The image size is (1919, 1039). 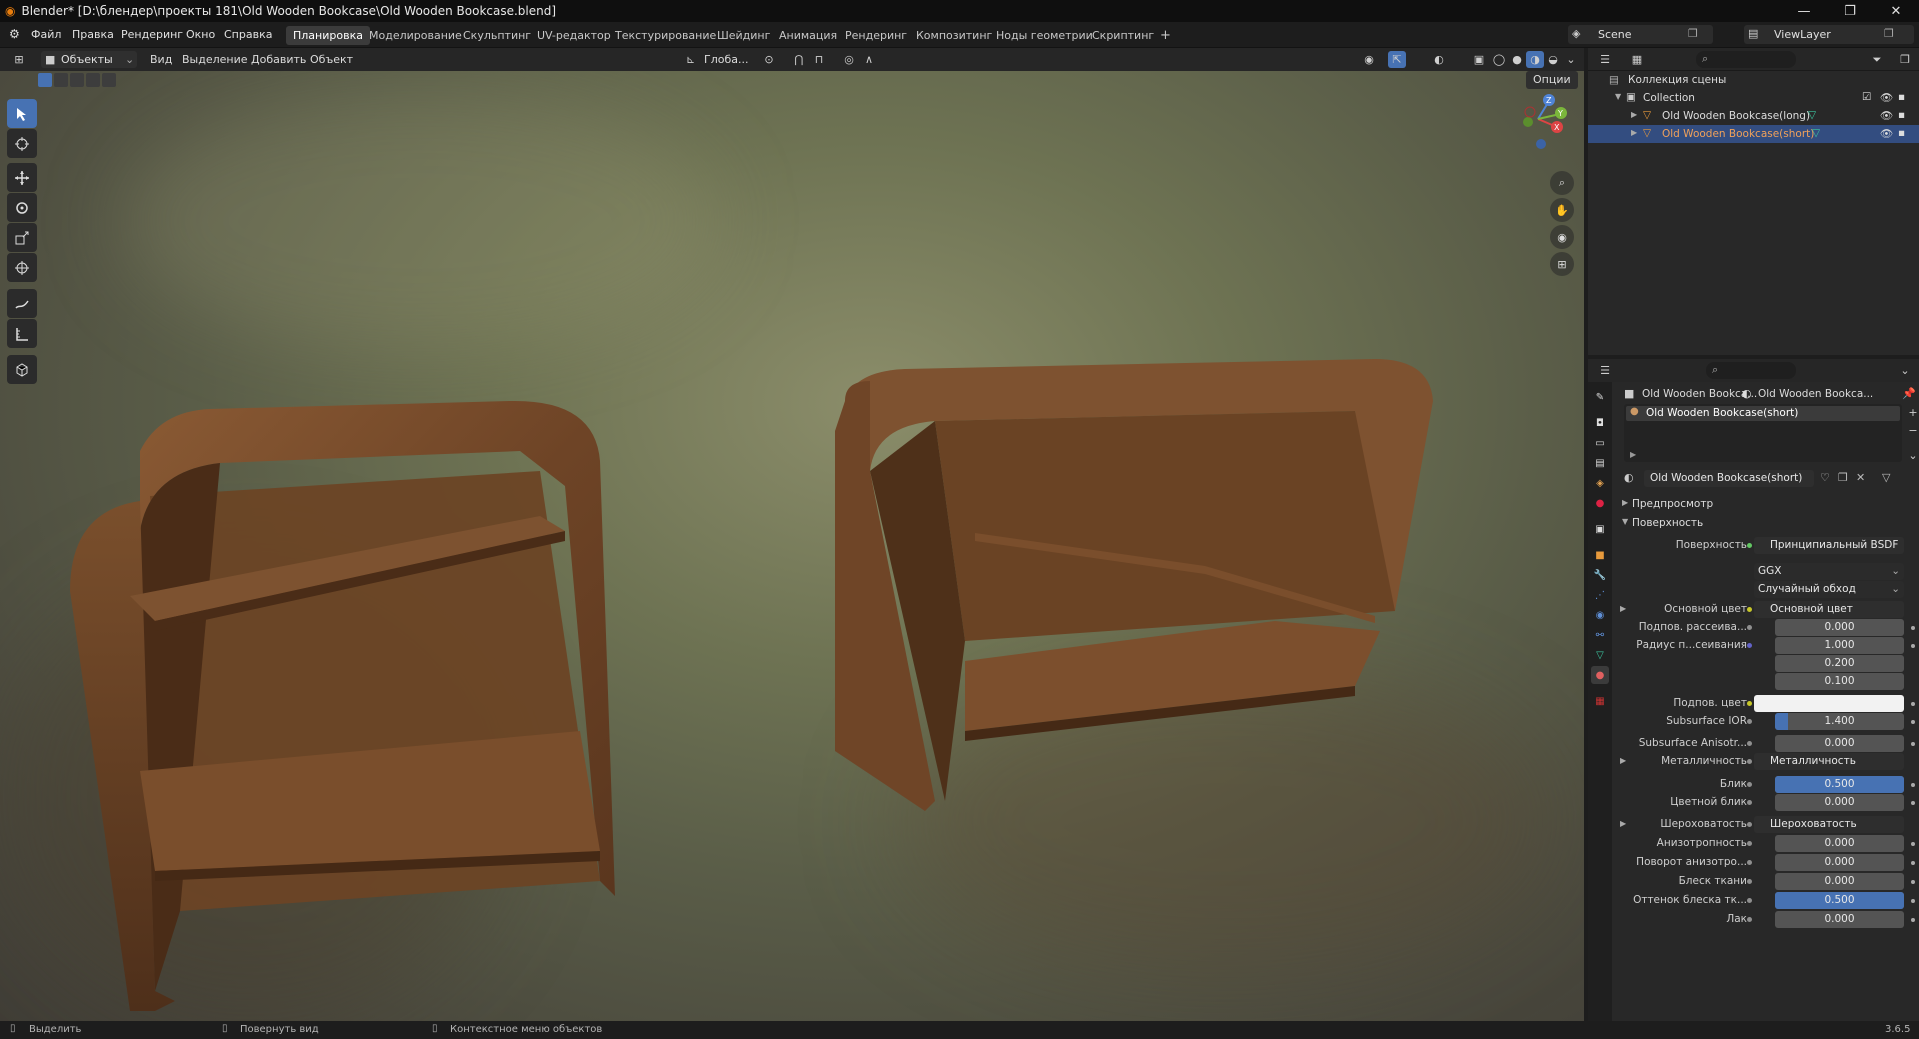 I want to click on world-tab-icon: ●, so click(x=1600, y=503).